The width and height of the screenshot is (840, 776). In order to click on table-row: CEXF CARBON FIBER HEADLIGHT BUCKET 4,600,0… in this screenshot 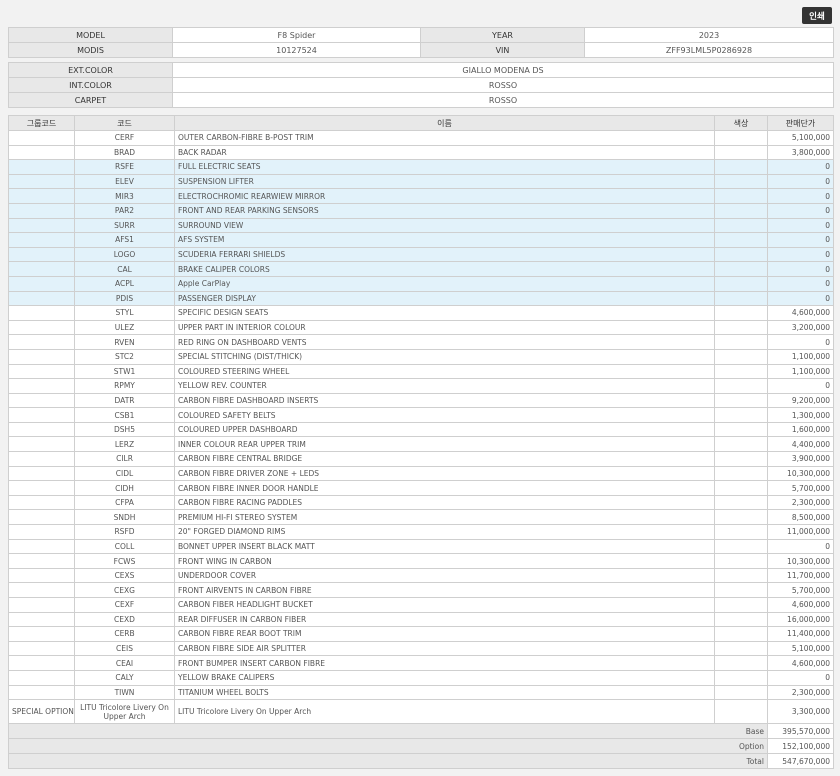, I will do `click(421, 605)`.